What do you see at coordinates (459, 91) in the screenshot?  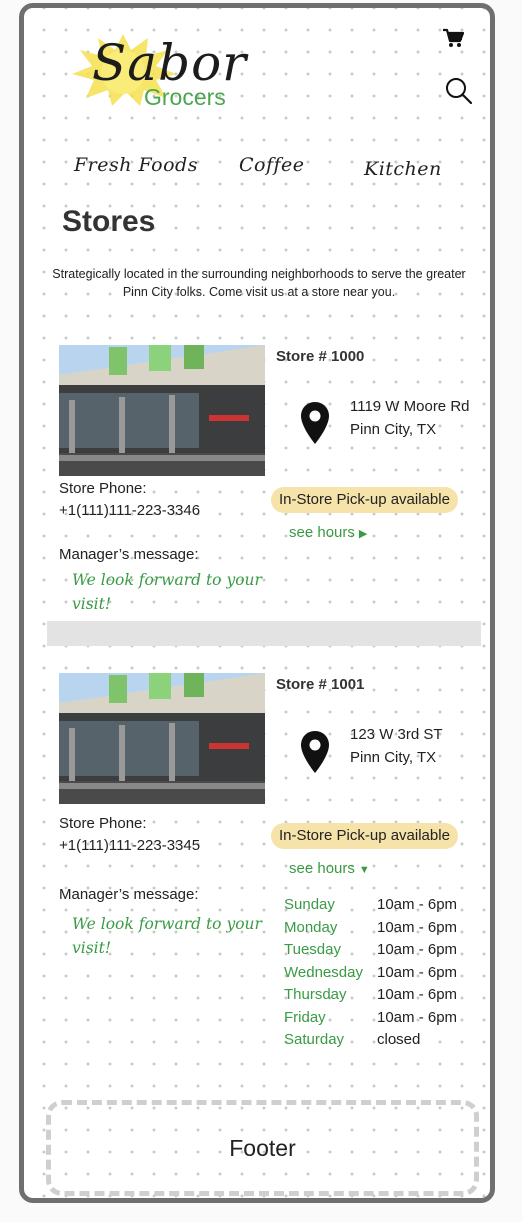 I see `search-icon` at bounding box center [459, 91].